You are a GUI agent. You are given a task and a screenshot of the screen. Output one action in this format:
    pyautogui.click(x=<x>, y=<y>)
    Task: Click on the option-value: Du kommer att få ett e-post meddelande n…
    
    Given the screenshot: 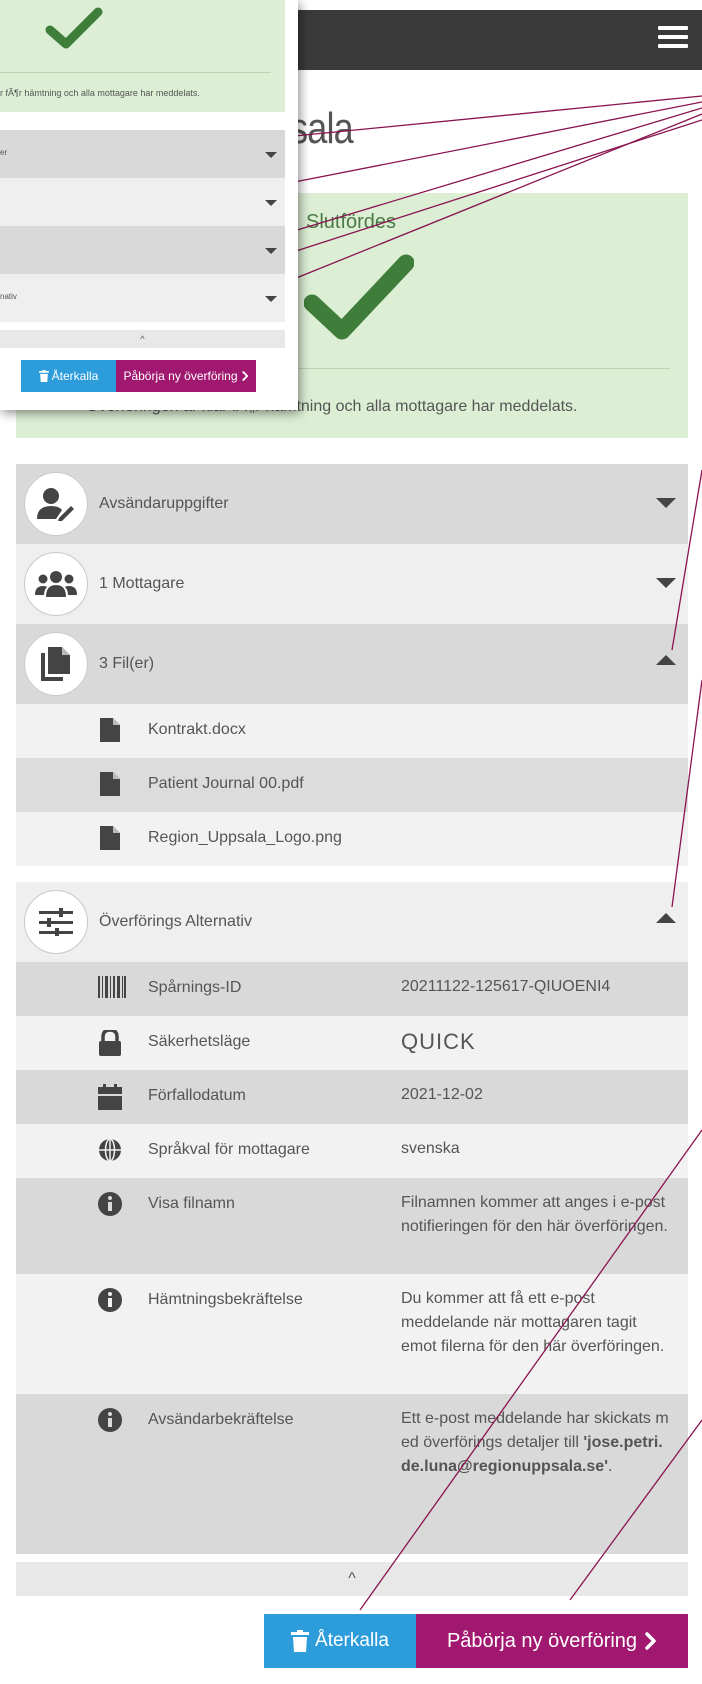 What is the action you would take?
    pyautogui.click(x=533, y=1322)
    